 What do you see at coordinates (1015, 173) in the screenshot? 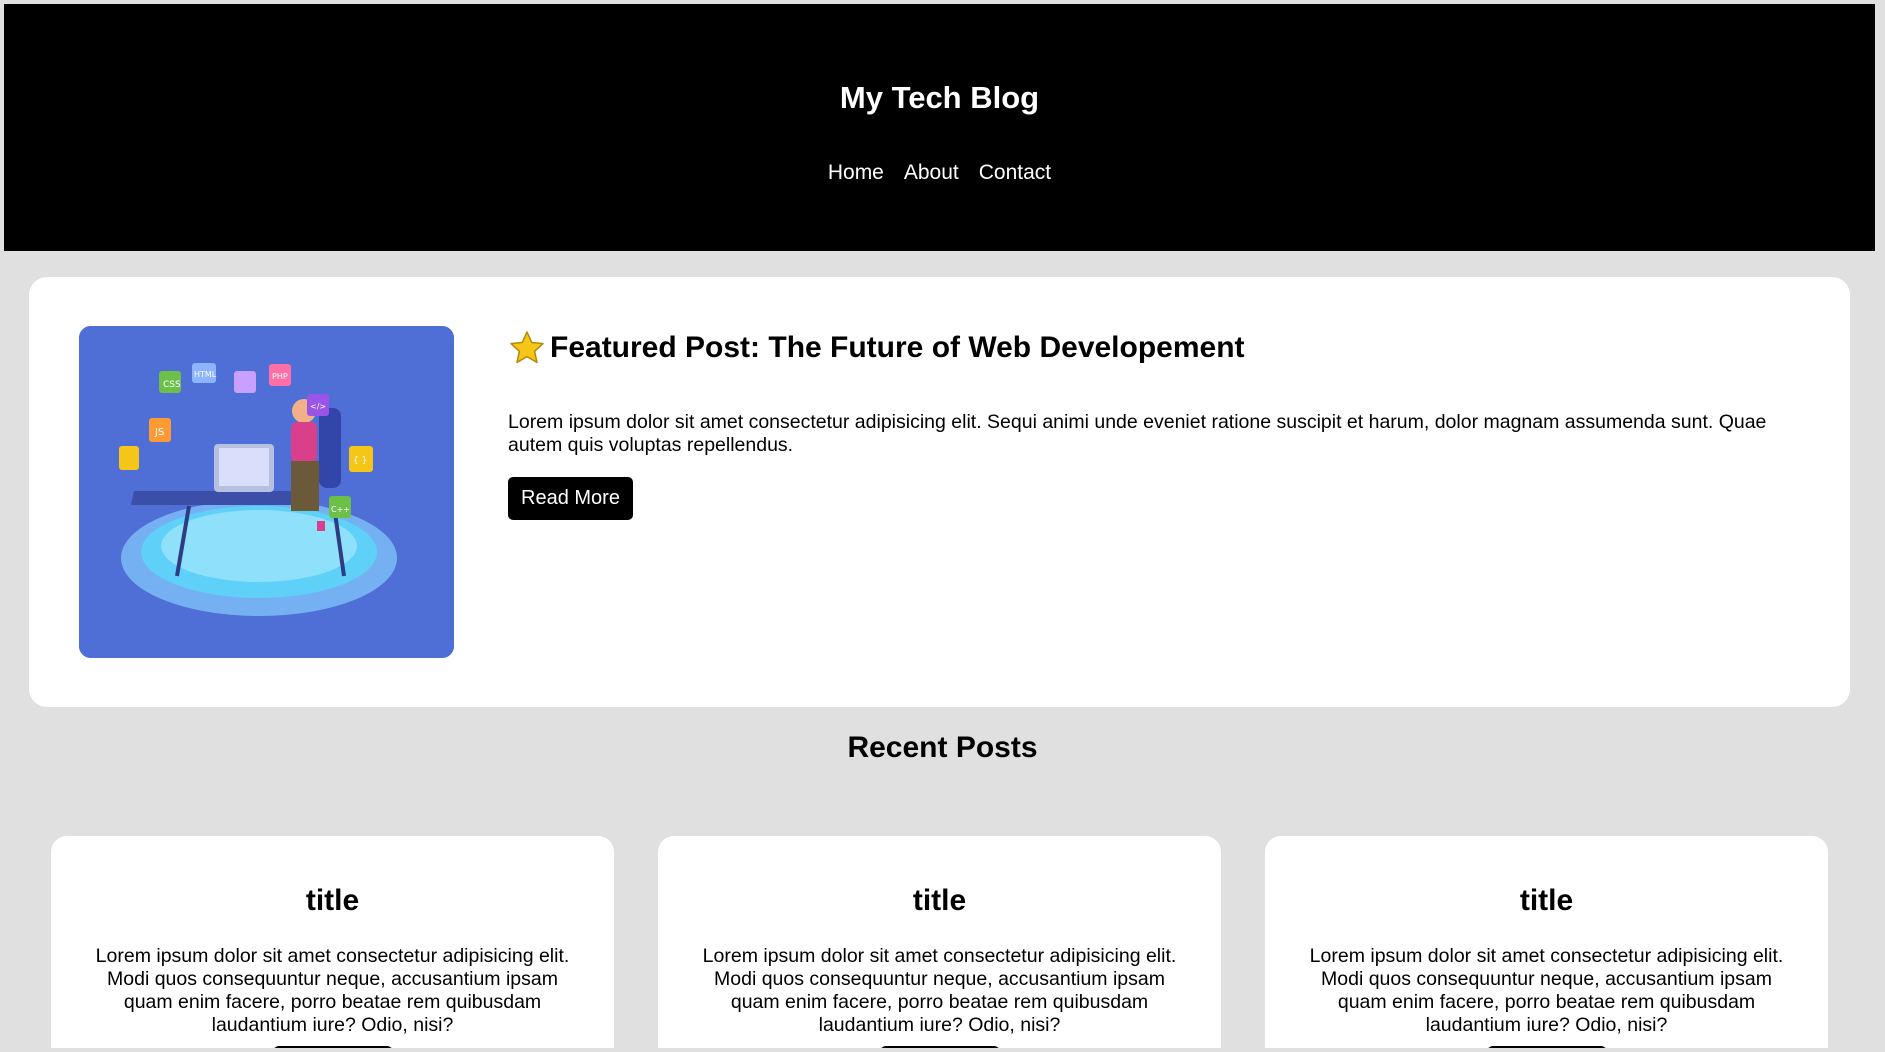
I see `nav-link-contact: Contact` at bounding box center [1015, 173].